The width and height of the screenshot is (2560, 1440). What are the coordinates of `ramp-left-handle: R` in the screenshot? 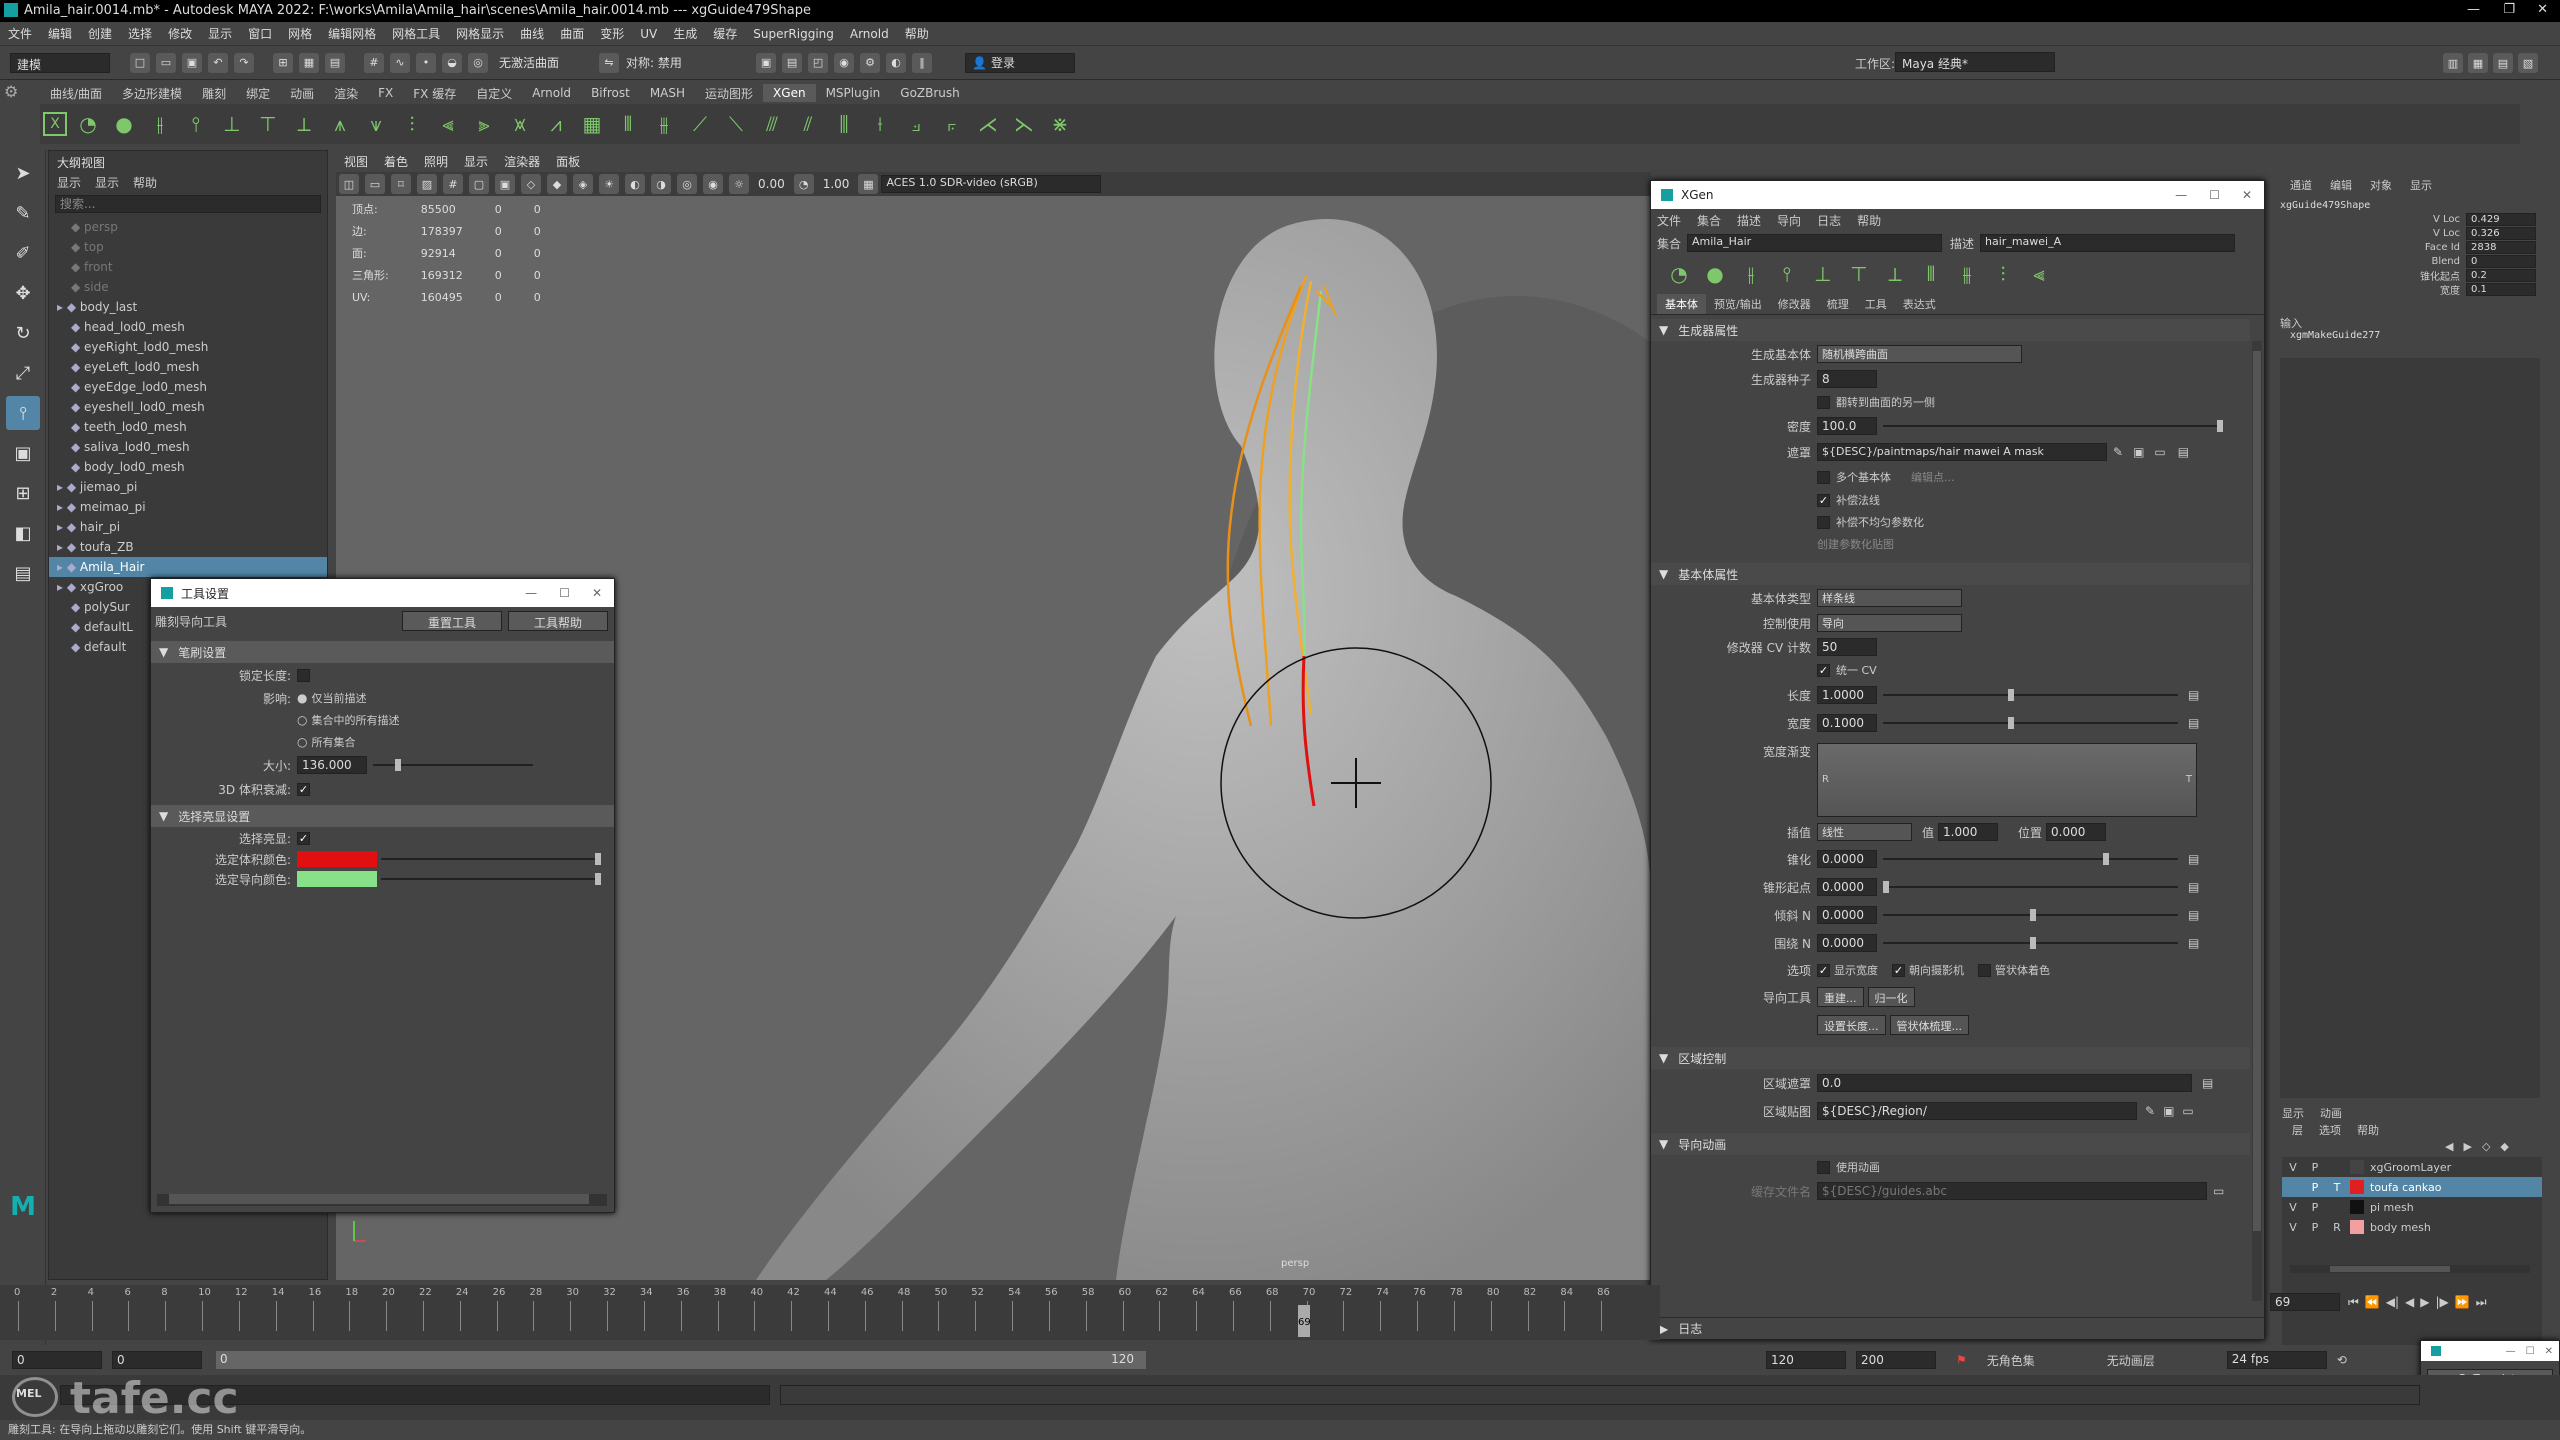 It's located at (1825, 779).